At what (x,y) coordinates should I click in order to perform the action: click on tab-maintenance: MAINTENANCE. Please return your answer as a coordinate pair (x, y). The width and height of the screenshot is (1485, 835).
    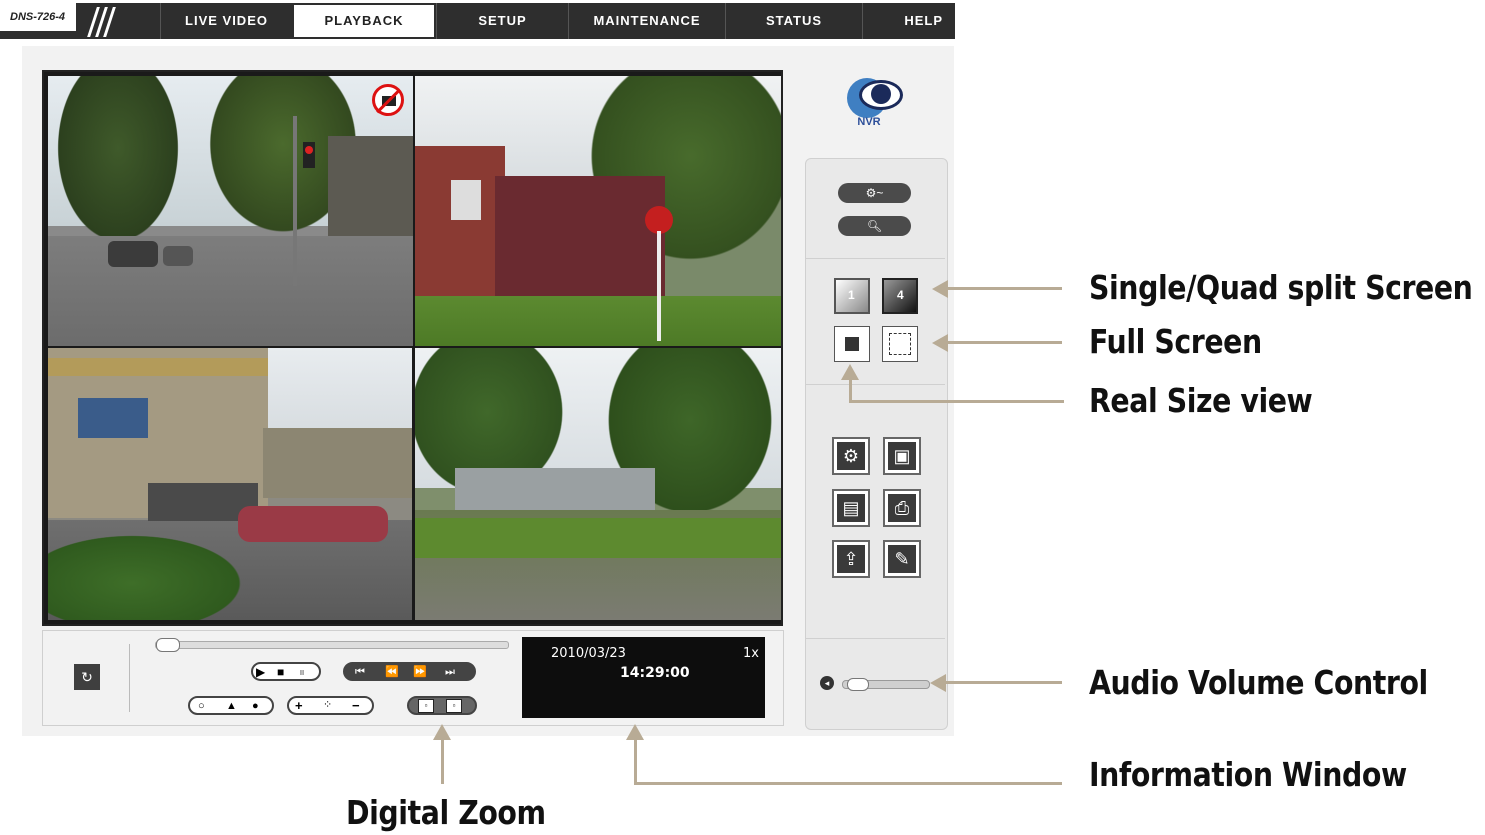
    Looking at the image, I should click on (646, 21).